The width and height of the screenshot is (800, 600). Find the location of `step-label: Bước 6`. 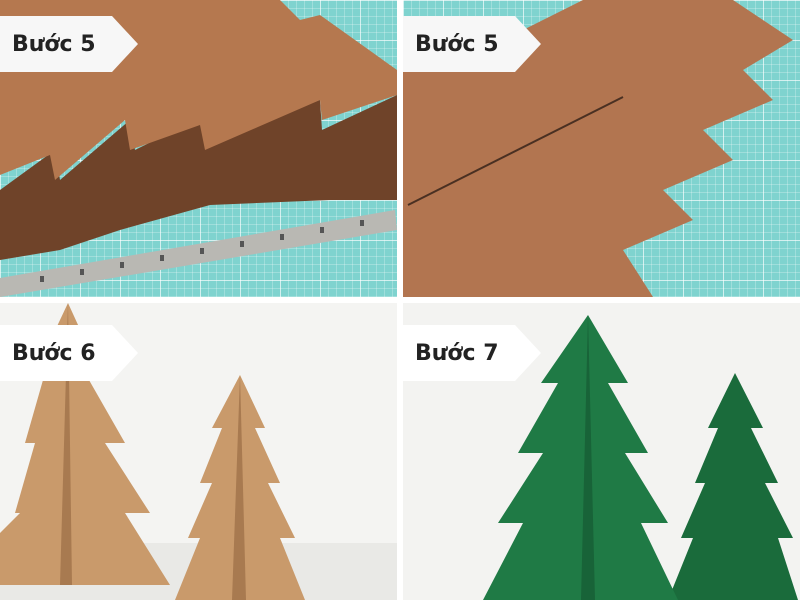

step-label: Bước 6 is located at coordinates (69, 353).